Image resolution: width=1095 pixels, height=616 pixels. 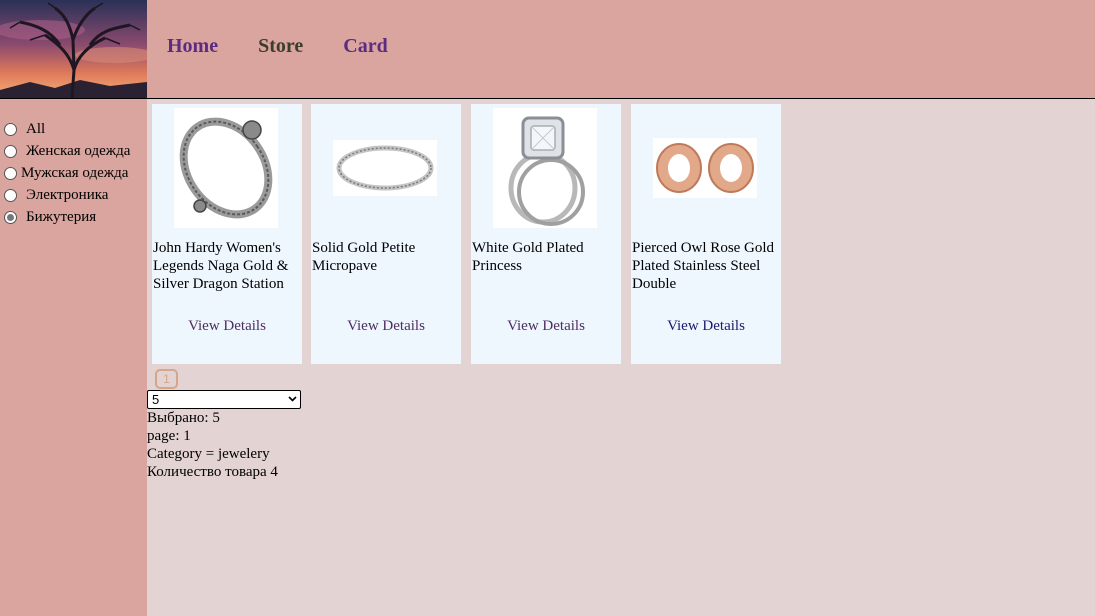 What do you see at coordinates (169, 436) in the screenshot?
I see `page-text: page: 1` at bounding box center [169, 436].